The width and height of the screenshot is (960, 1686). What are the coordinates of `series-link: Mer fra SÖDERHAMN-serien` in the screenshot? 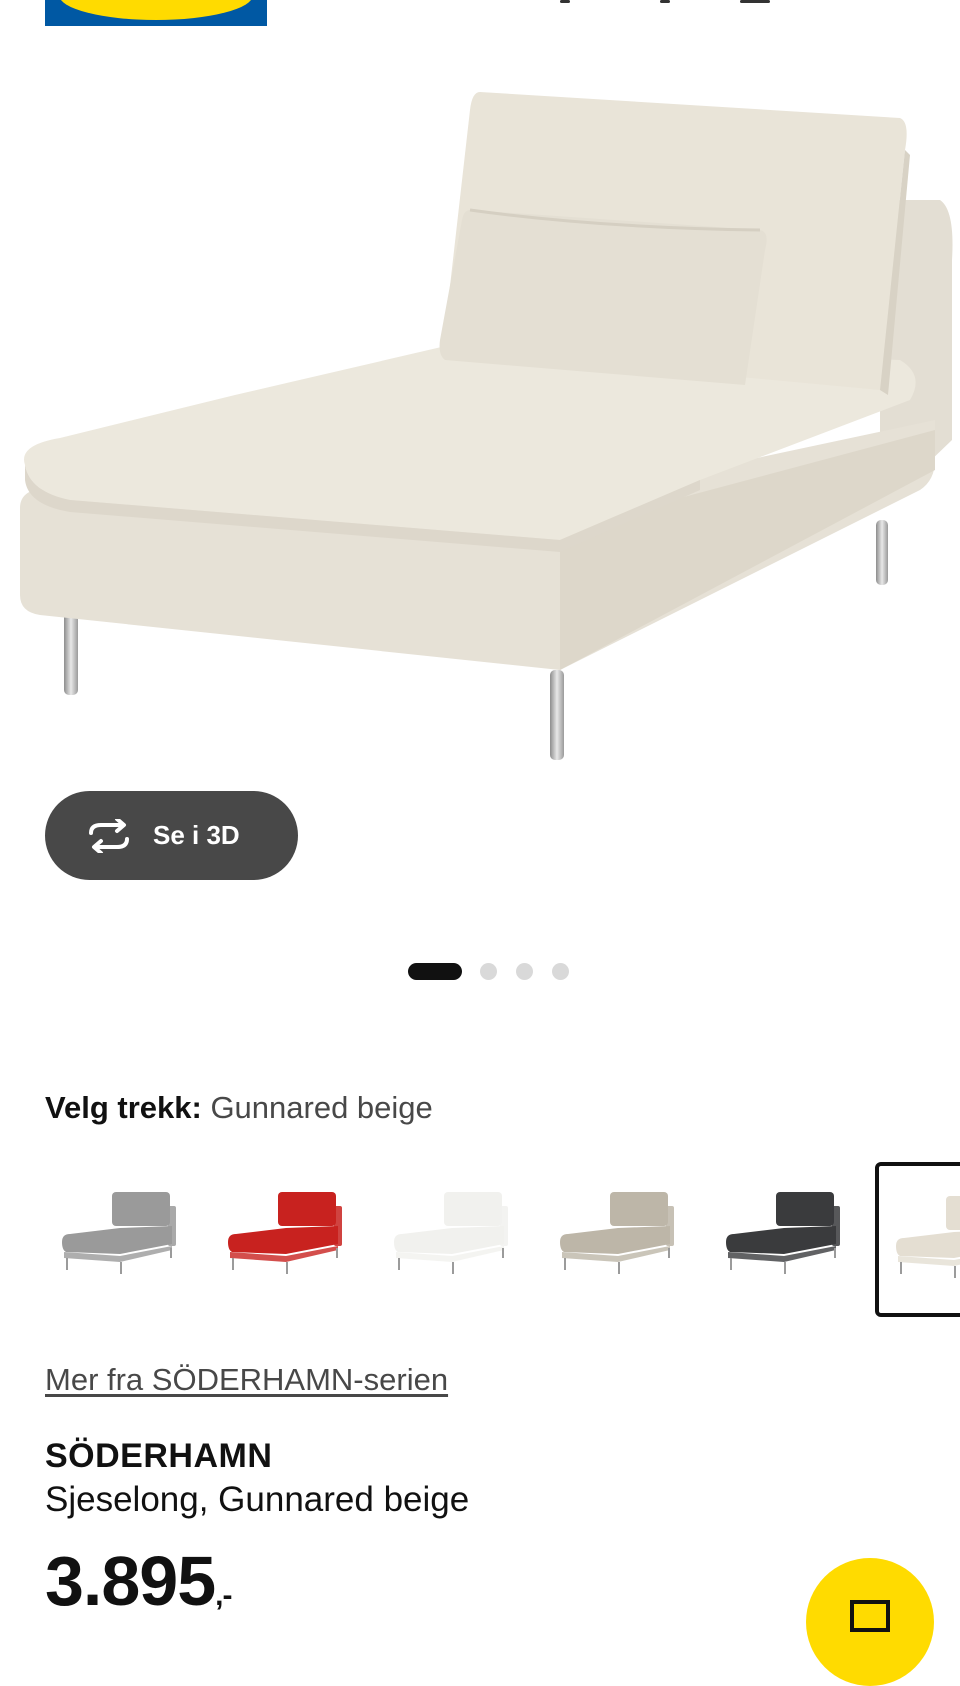 It's located at (246, 1380).